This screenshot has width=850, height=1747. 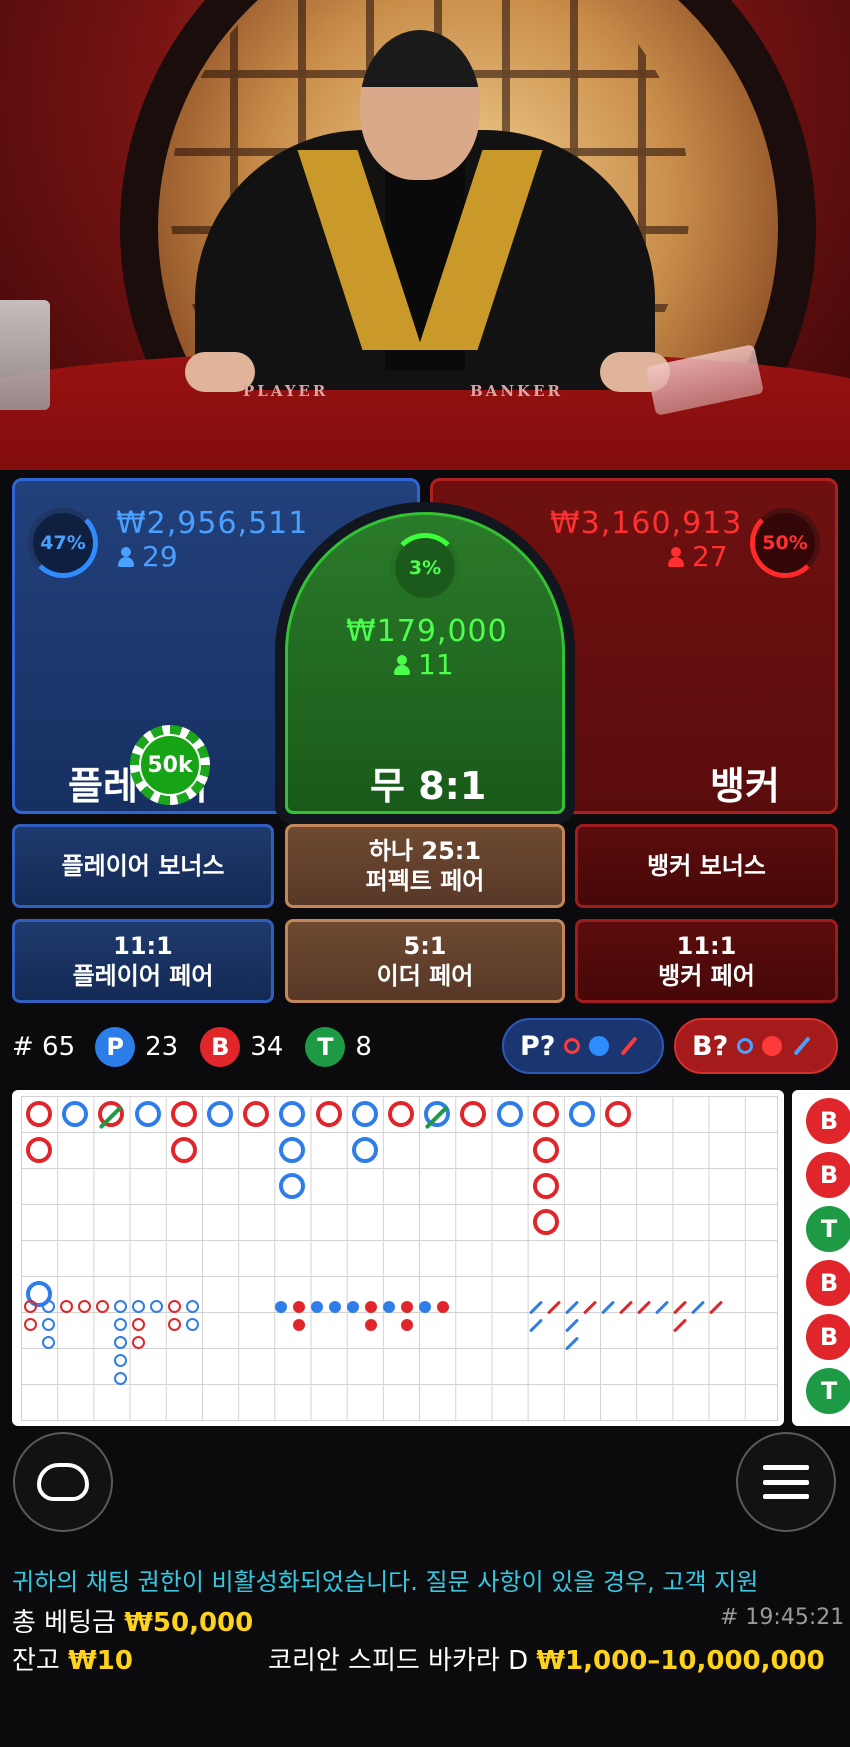 I want to click on banker-label: 뱅커, so click(x=745, y=786).